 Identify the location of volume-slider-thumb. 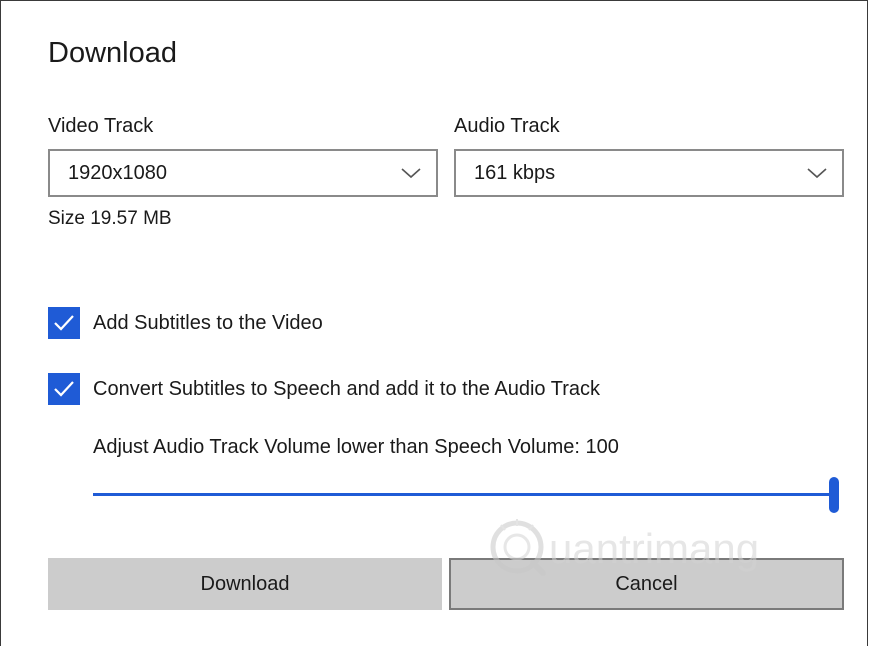
(834, 495).